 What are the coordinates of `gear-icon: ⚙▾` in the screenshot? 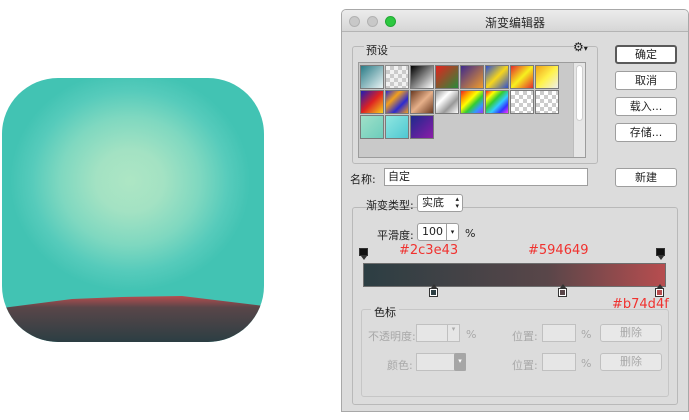 It's located at (580, 47).